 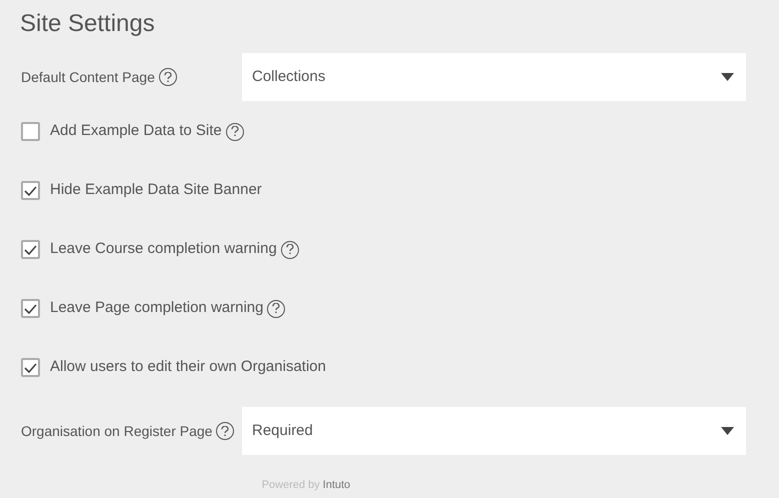 I want to click on checkbox-label: Add Example Data to Site, so click(x=136, y=131).